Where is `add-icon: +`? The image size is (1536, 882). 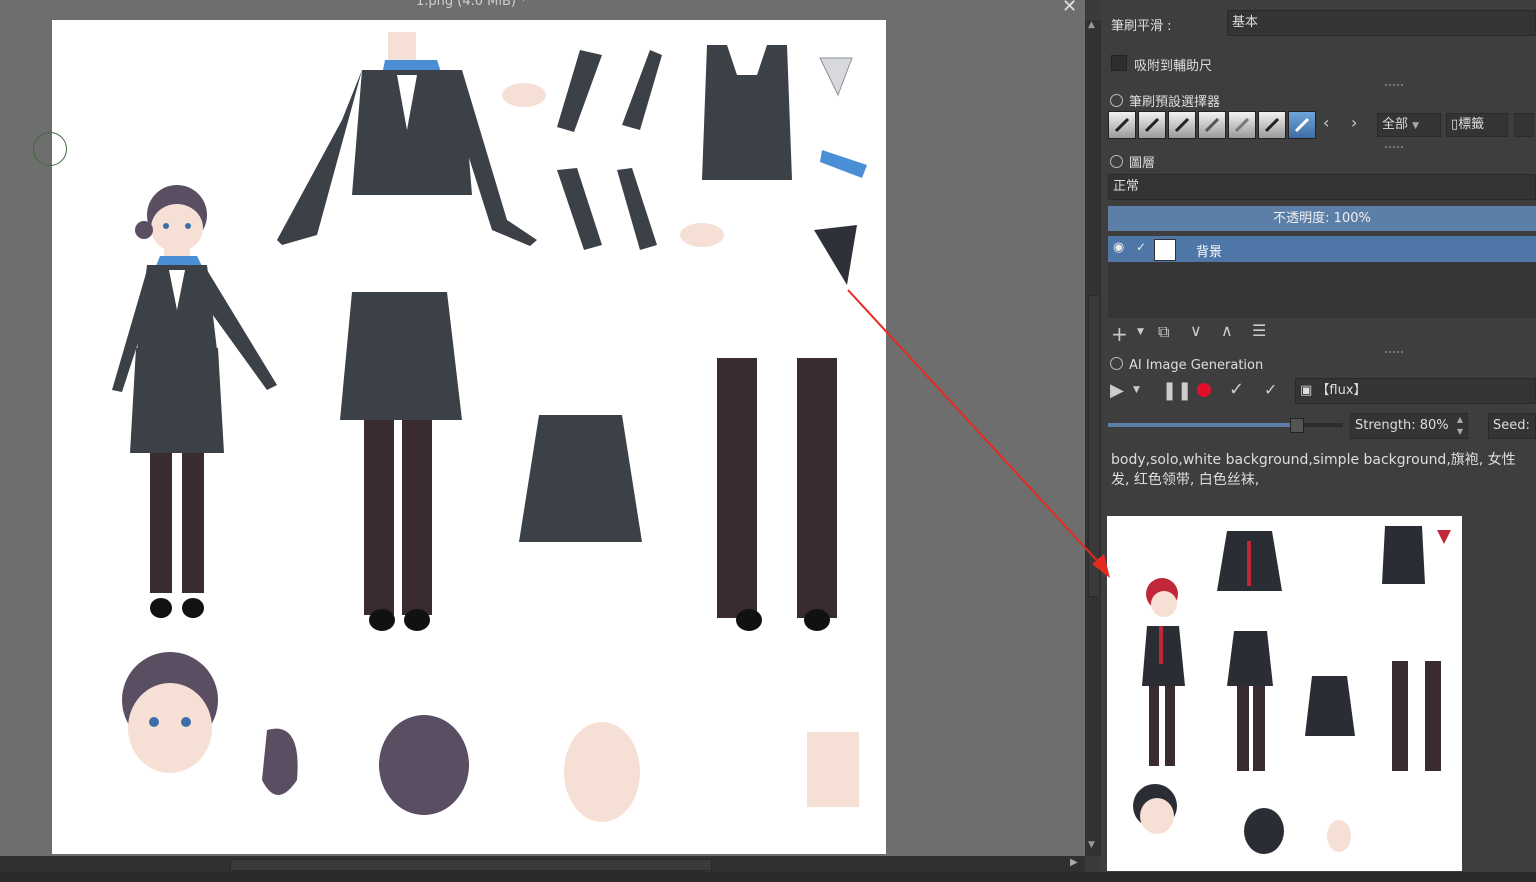 add-icon: + is located at coordinates (1119, 334).